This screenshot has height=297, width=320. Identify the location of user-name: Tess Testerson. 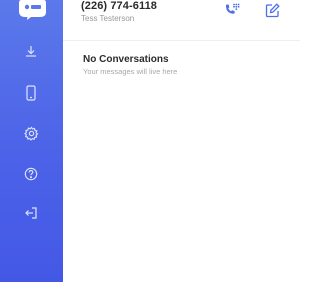
(108, 18).